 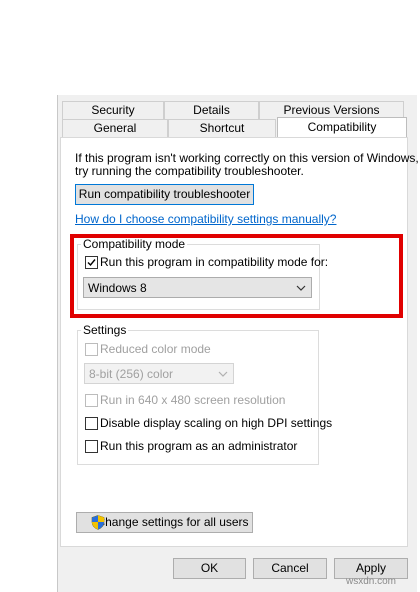 I want to click on cancel-button: Cancel, so click(x=290, y=568).